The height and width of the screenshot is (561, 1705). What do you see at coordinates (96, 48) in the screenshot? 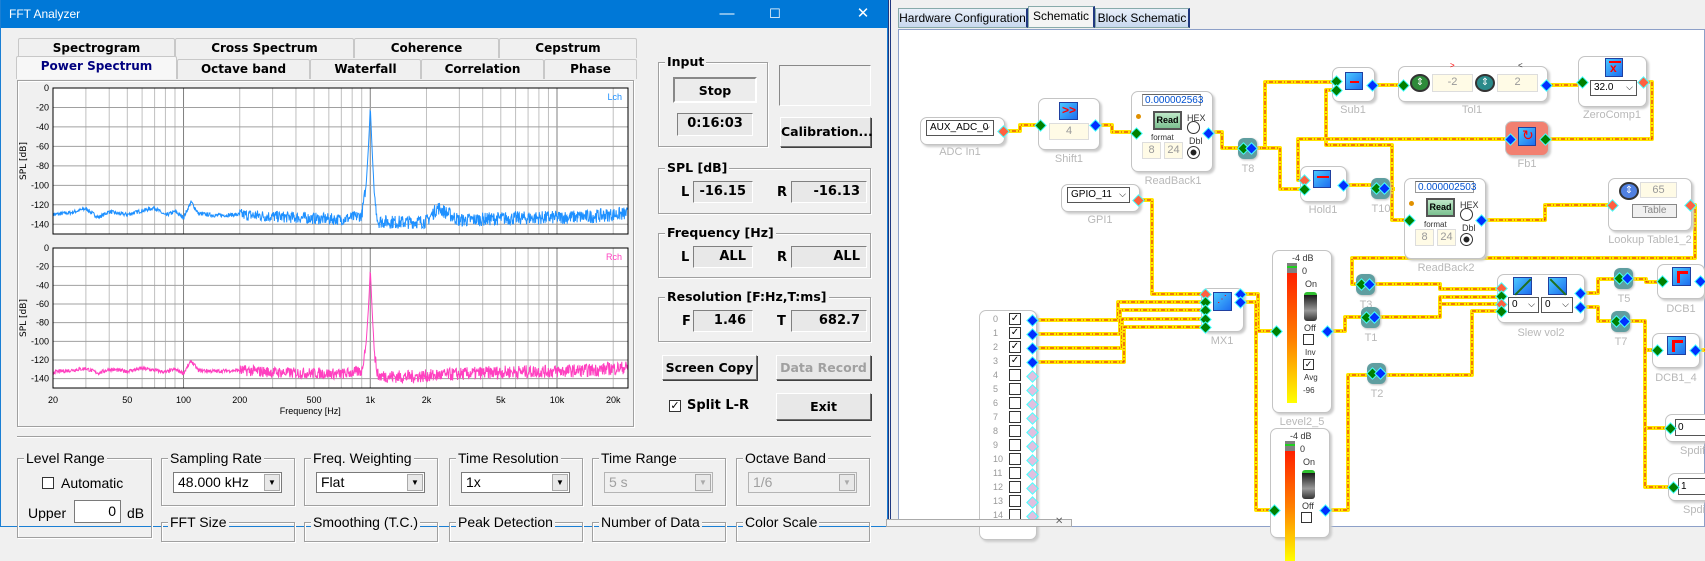
I see `tab-spectrogram: Spectrogram` at bounding box center [96, 48].